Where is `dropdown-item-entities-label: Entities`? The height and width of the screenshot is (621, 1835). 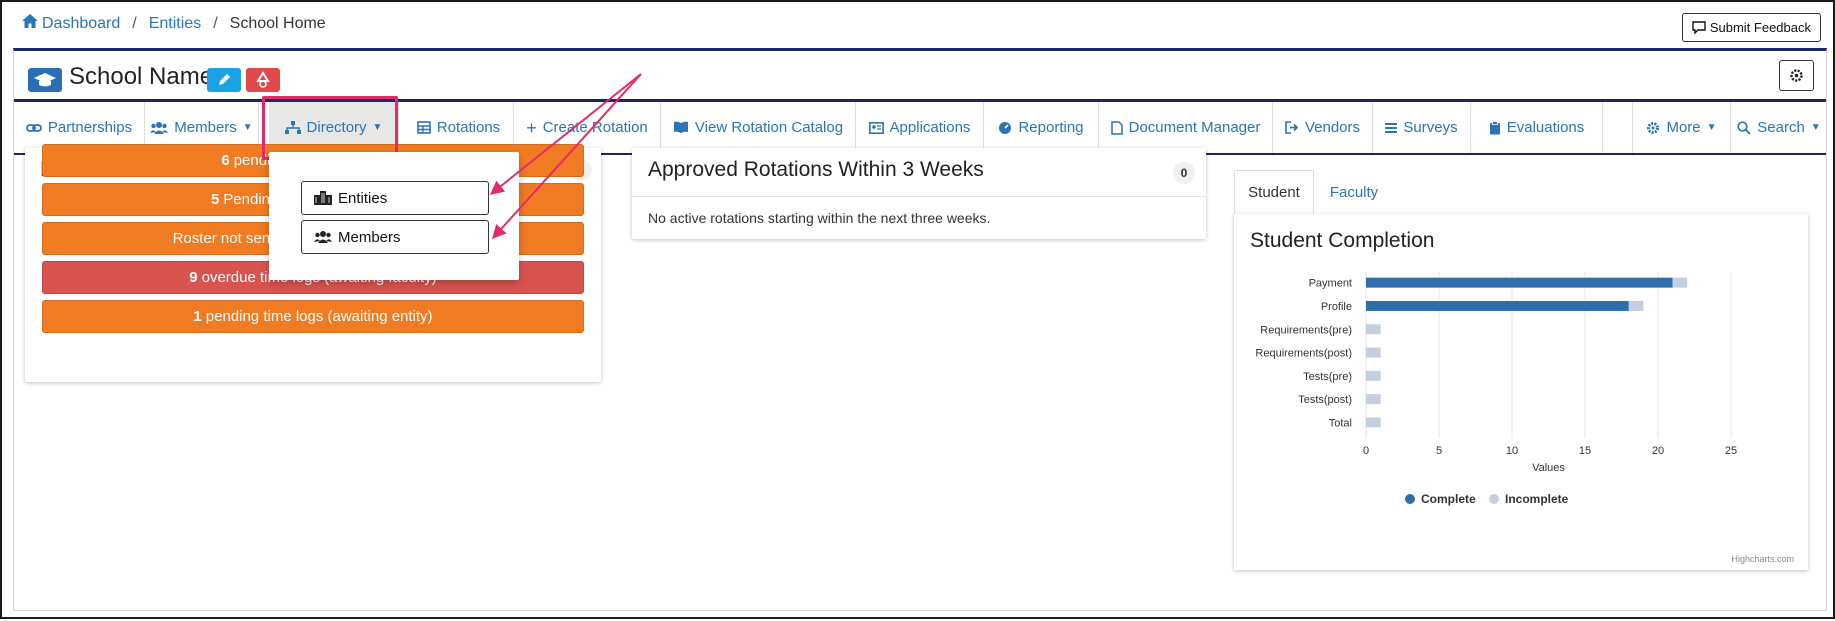
dropdown-item-entities-label: Entities is located at coordinates (363, 198).